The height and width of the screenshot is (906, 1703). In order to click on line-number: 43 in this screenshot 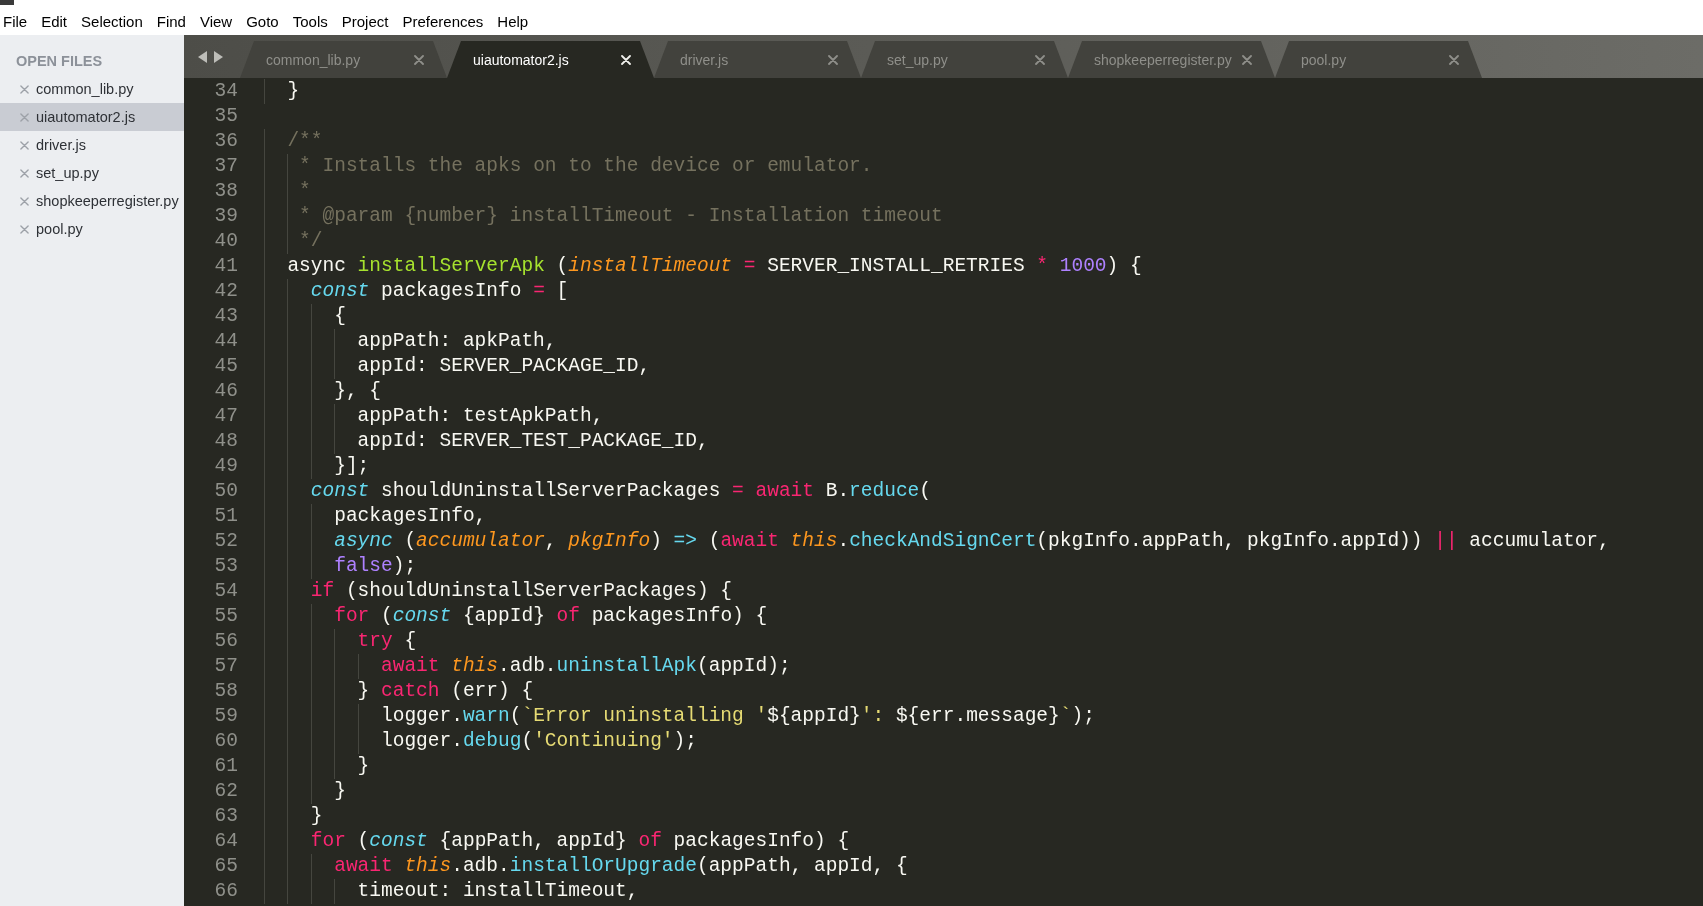, I will do `click(225, 316)`.